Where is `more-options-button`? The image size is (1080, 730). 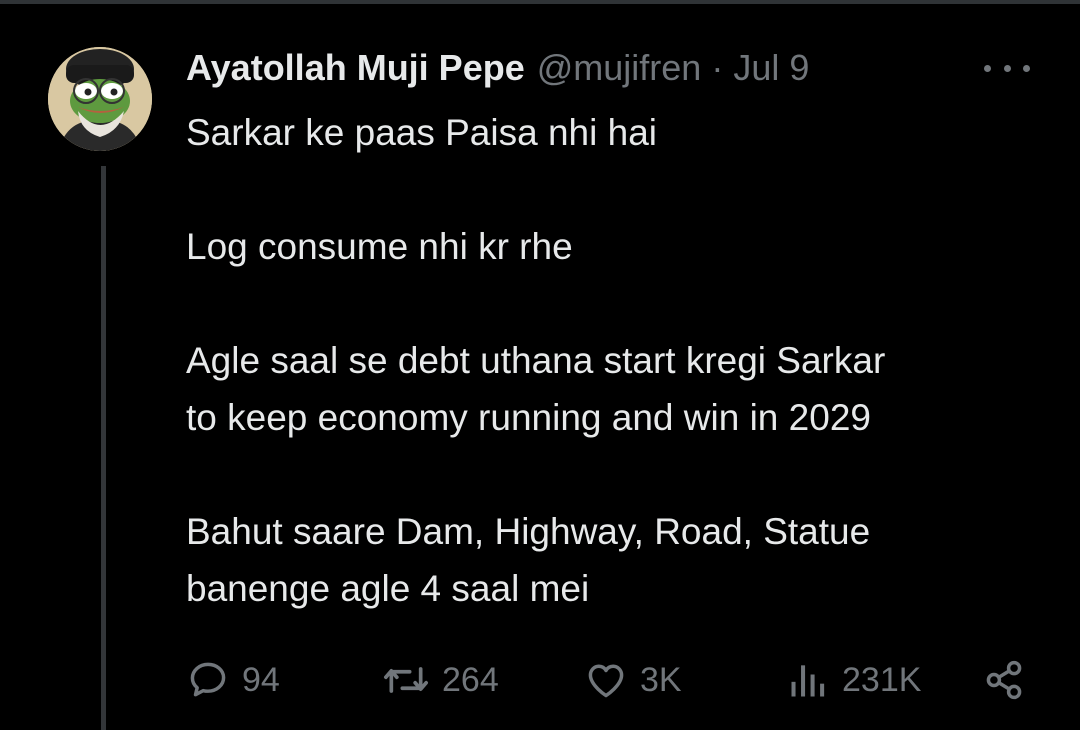 more-options-button is located at coordinates (1007, 68).